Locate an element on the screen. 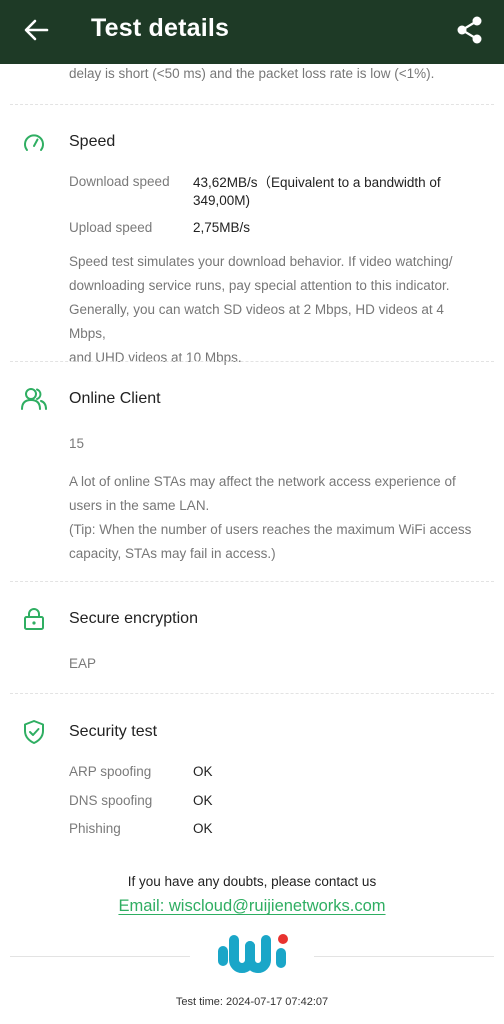  download-speed-value-line1: 43,62MB/s（Equivalent to a bandwidth of is located at coordinates (317, 182).